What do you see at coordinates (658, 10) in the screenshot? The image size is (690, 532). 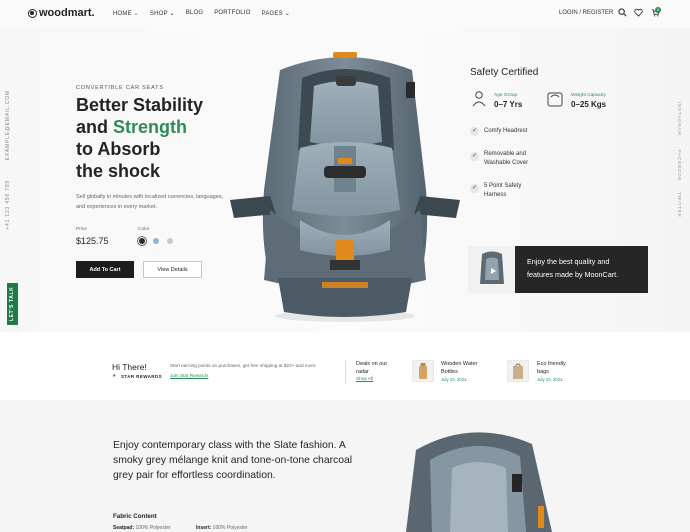 I see `cart-count-badge: 0` at bounding box center [658, 10].